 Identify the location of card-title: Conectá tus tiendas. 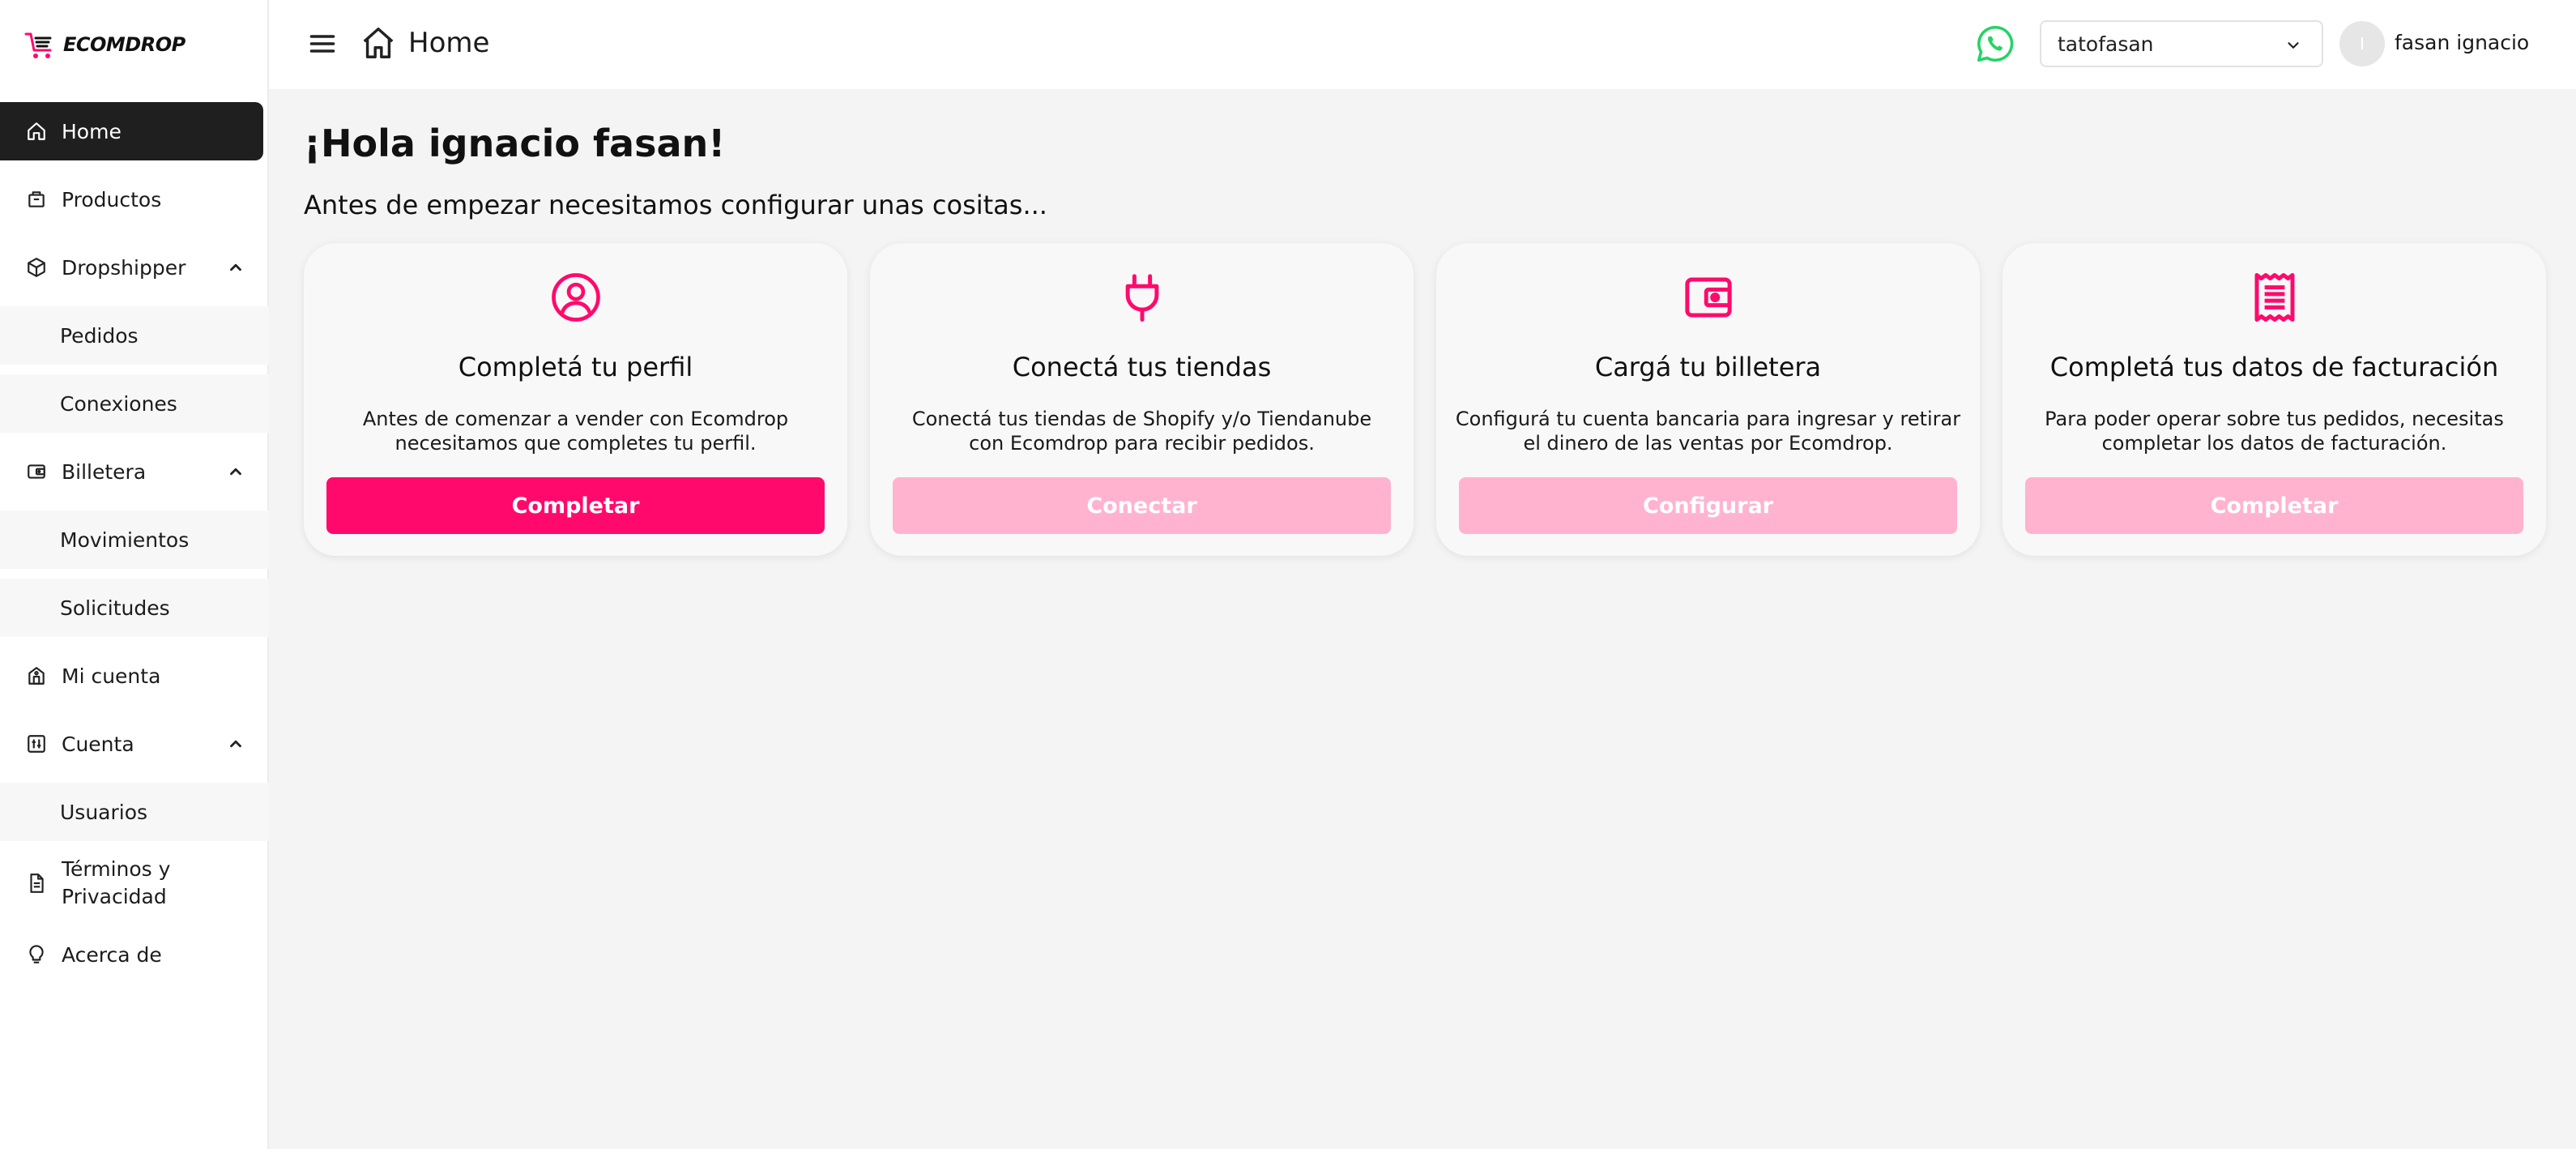
(1142, 367).